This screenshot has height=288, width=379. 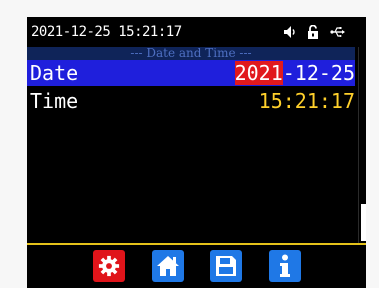 I want to click on date-label: Date, so click(x=54, y=73).